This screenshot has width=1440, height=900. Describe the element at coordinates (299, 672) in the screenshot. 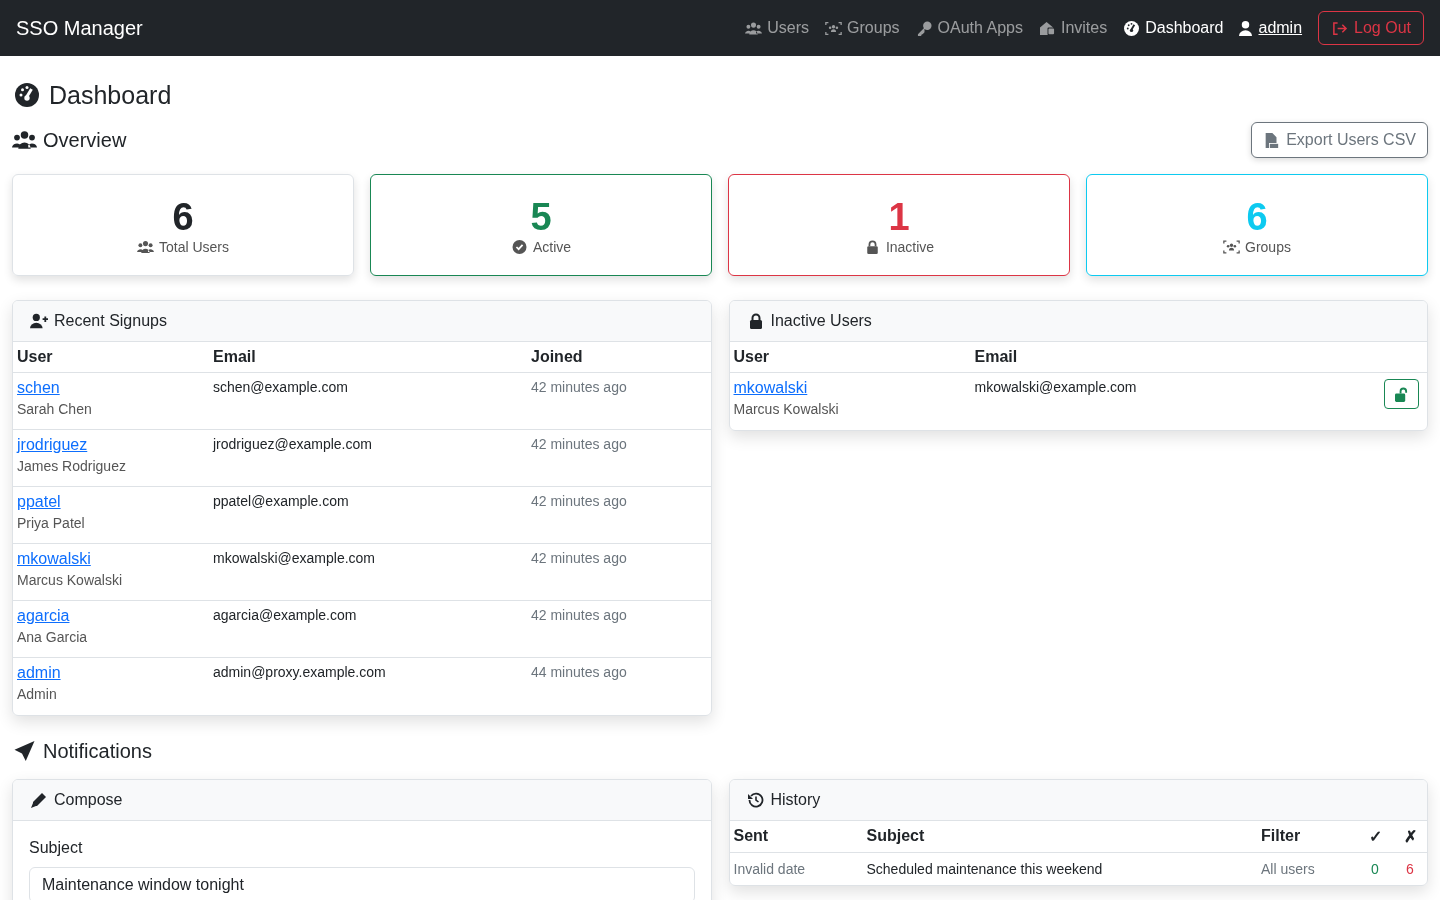

I see `email-cell: admin@proxy.example.com` at that location.